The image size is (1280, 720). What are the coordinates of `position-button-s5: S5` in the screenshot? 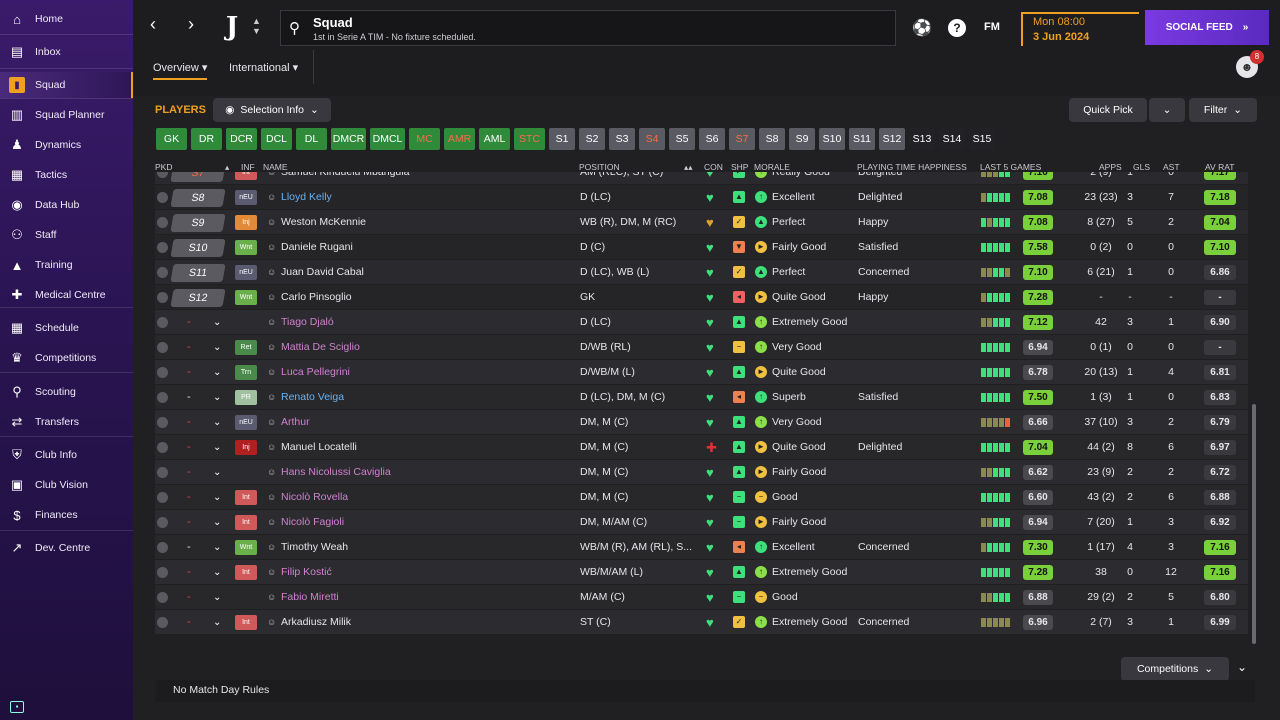 It's located at (682, 139).